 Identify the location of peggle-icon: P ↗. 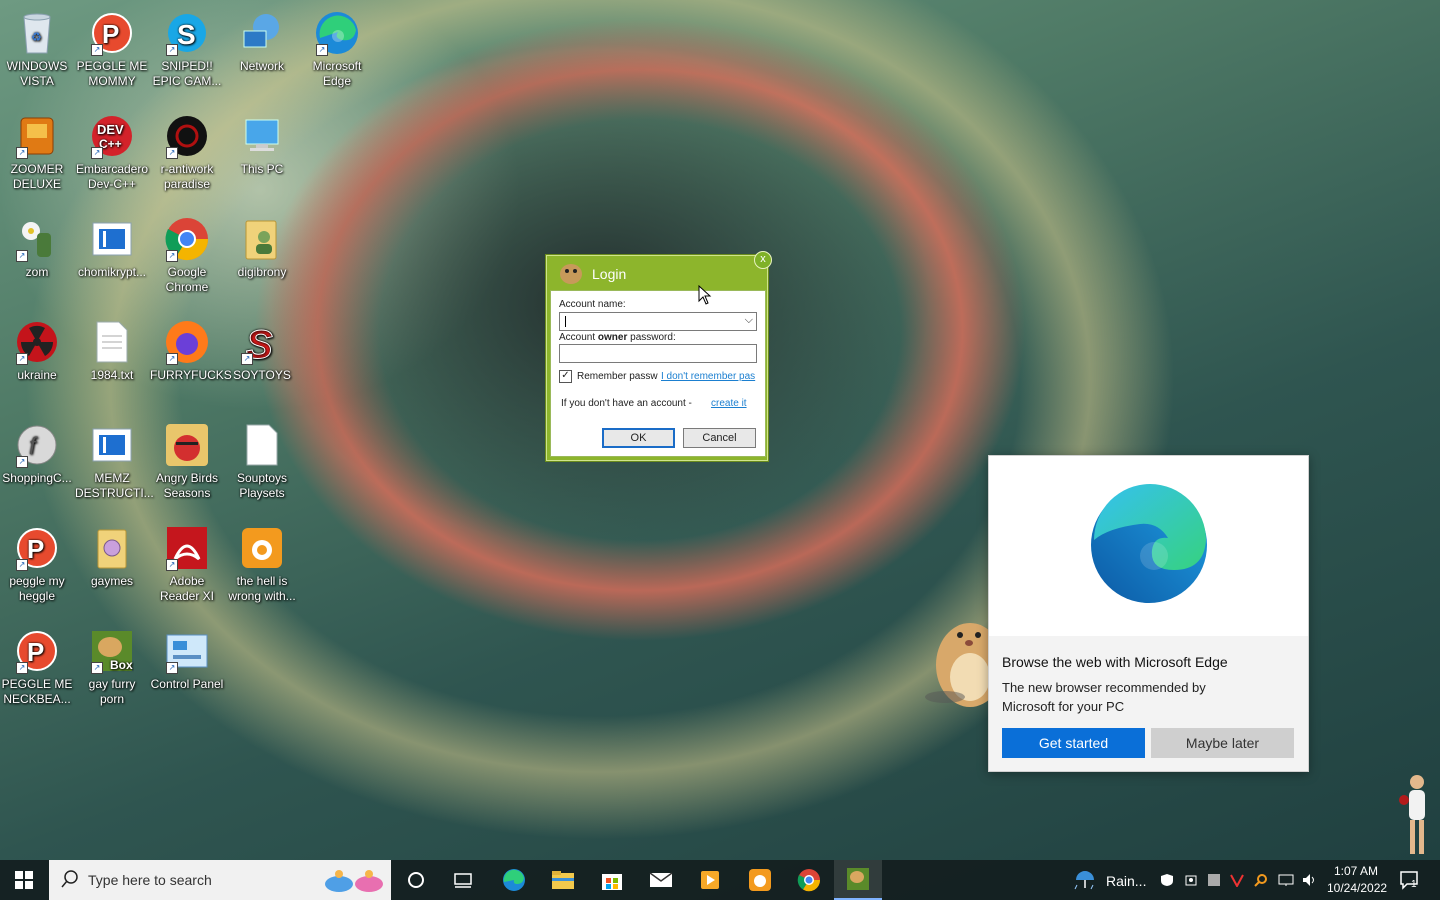
(112, 33).